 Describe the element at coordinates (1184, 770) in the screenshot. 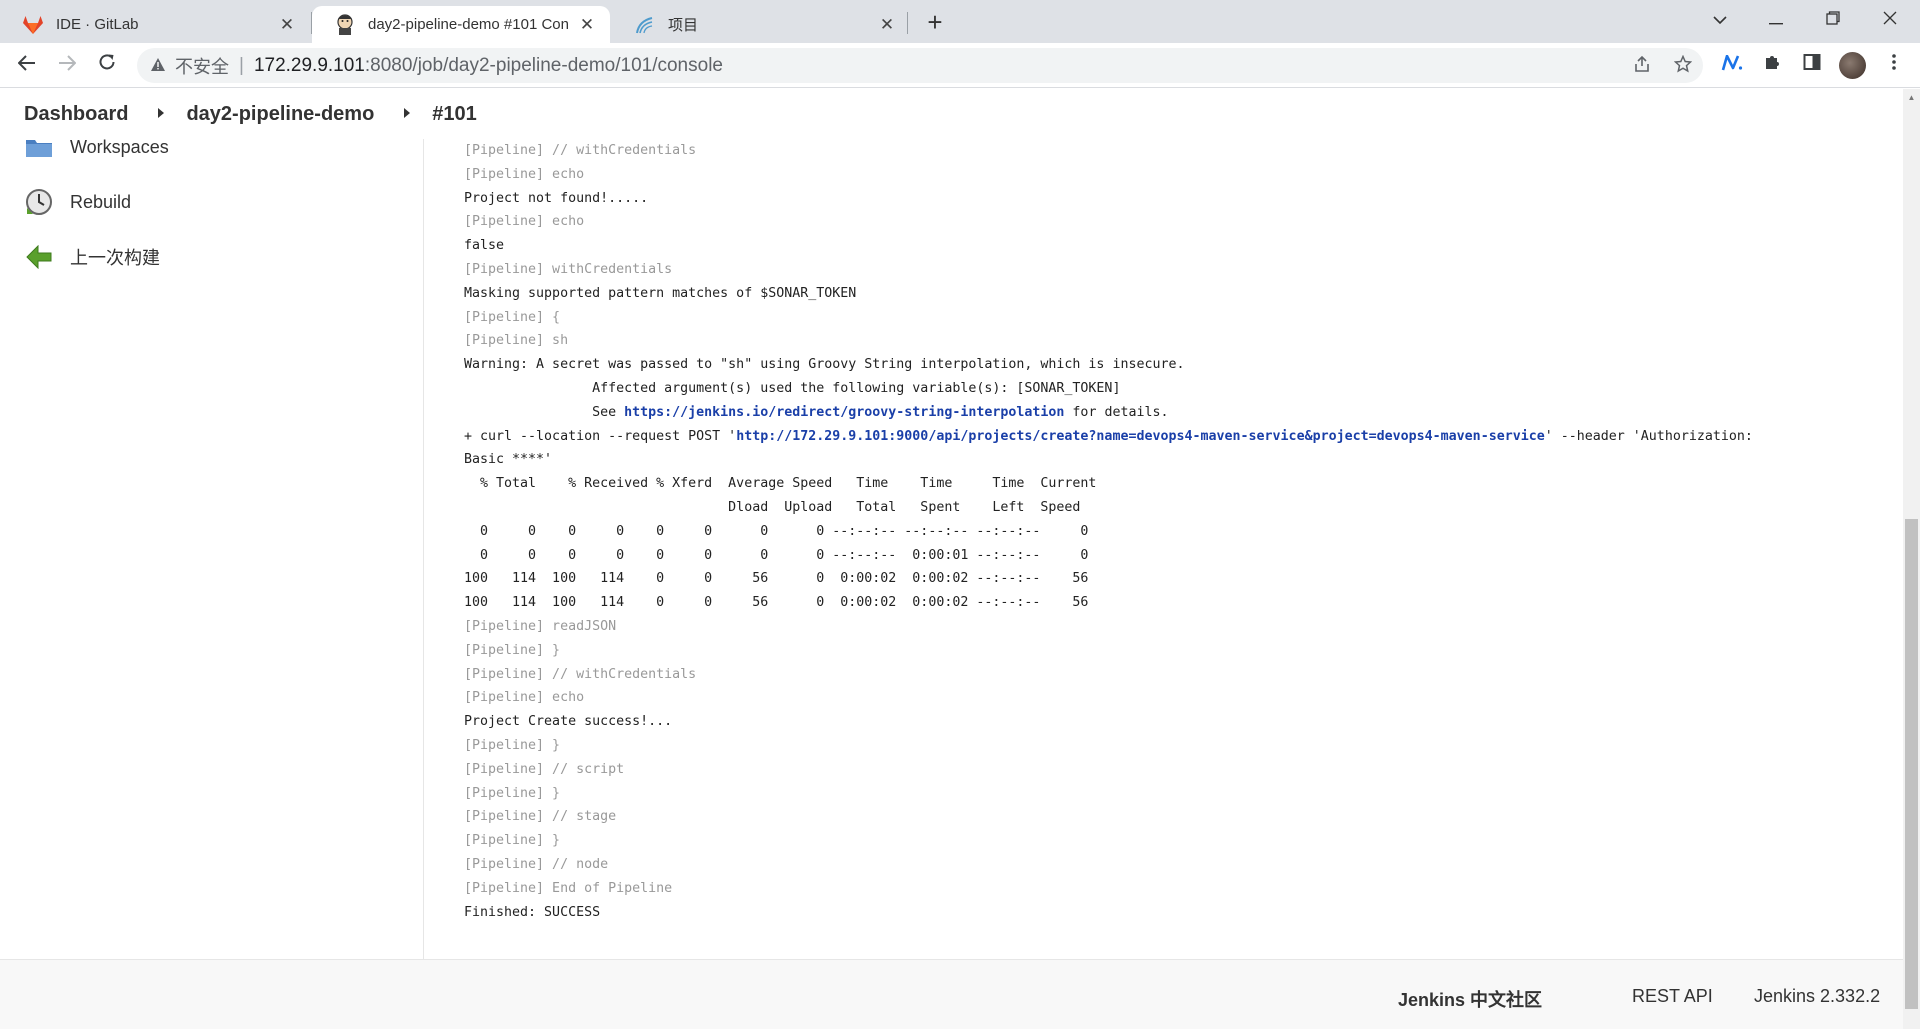

I see `console-line: [Pipeline] // script` at that location.